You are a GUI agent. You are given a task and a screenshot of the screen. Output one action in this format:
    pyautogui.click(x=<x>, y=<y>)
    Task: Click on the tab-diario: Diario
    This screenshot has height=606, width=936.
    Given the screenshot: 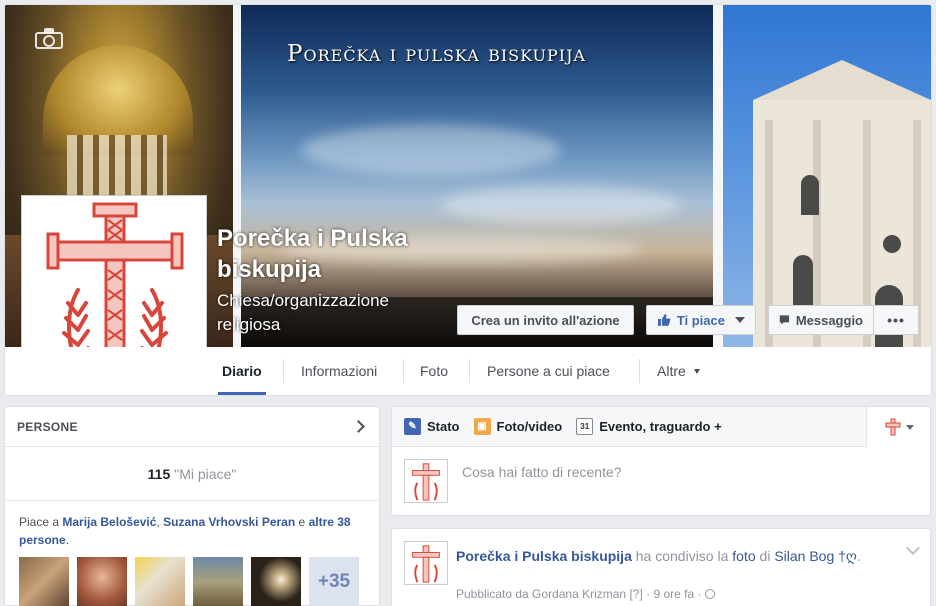 What is the action you would take?
    pyautogui.click(x=242, y=371)
    